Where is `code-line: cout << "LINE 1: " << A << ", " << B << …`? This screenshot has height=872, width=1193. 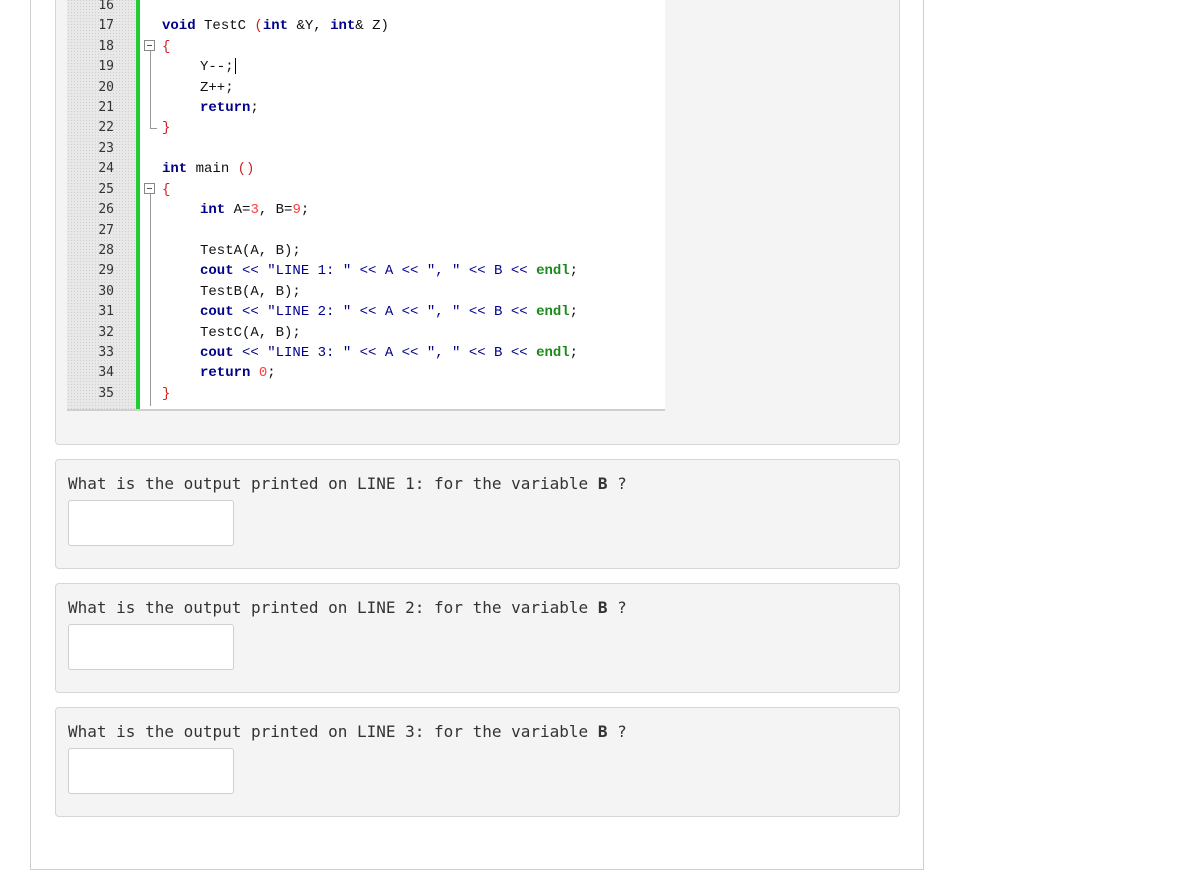
code-line: cout << "LINE 1: " << A << ", " << B << … is located at coordinates (389, 271).